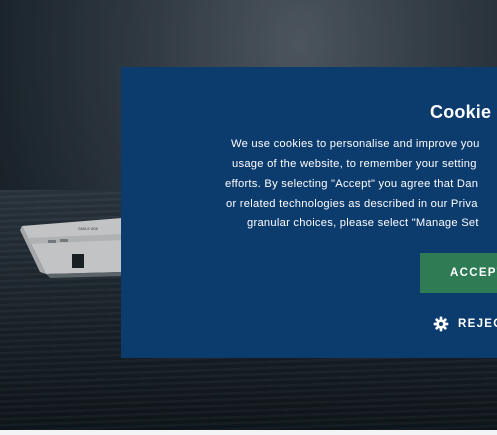 This screenshot has height=435, width=497. I want to click on bottom-bar, so click(248, 432).